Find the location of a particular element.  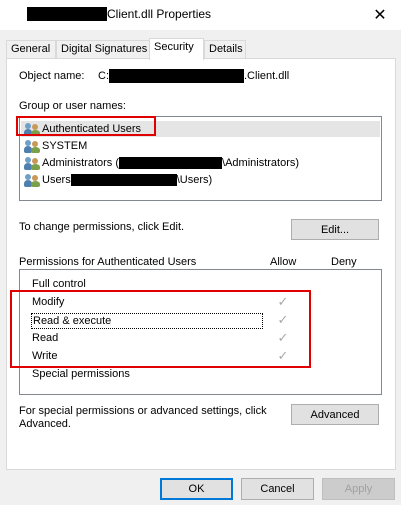

ok-button: OK is located at coordinates (196, 489).